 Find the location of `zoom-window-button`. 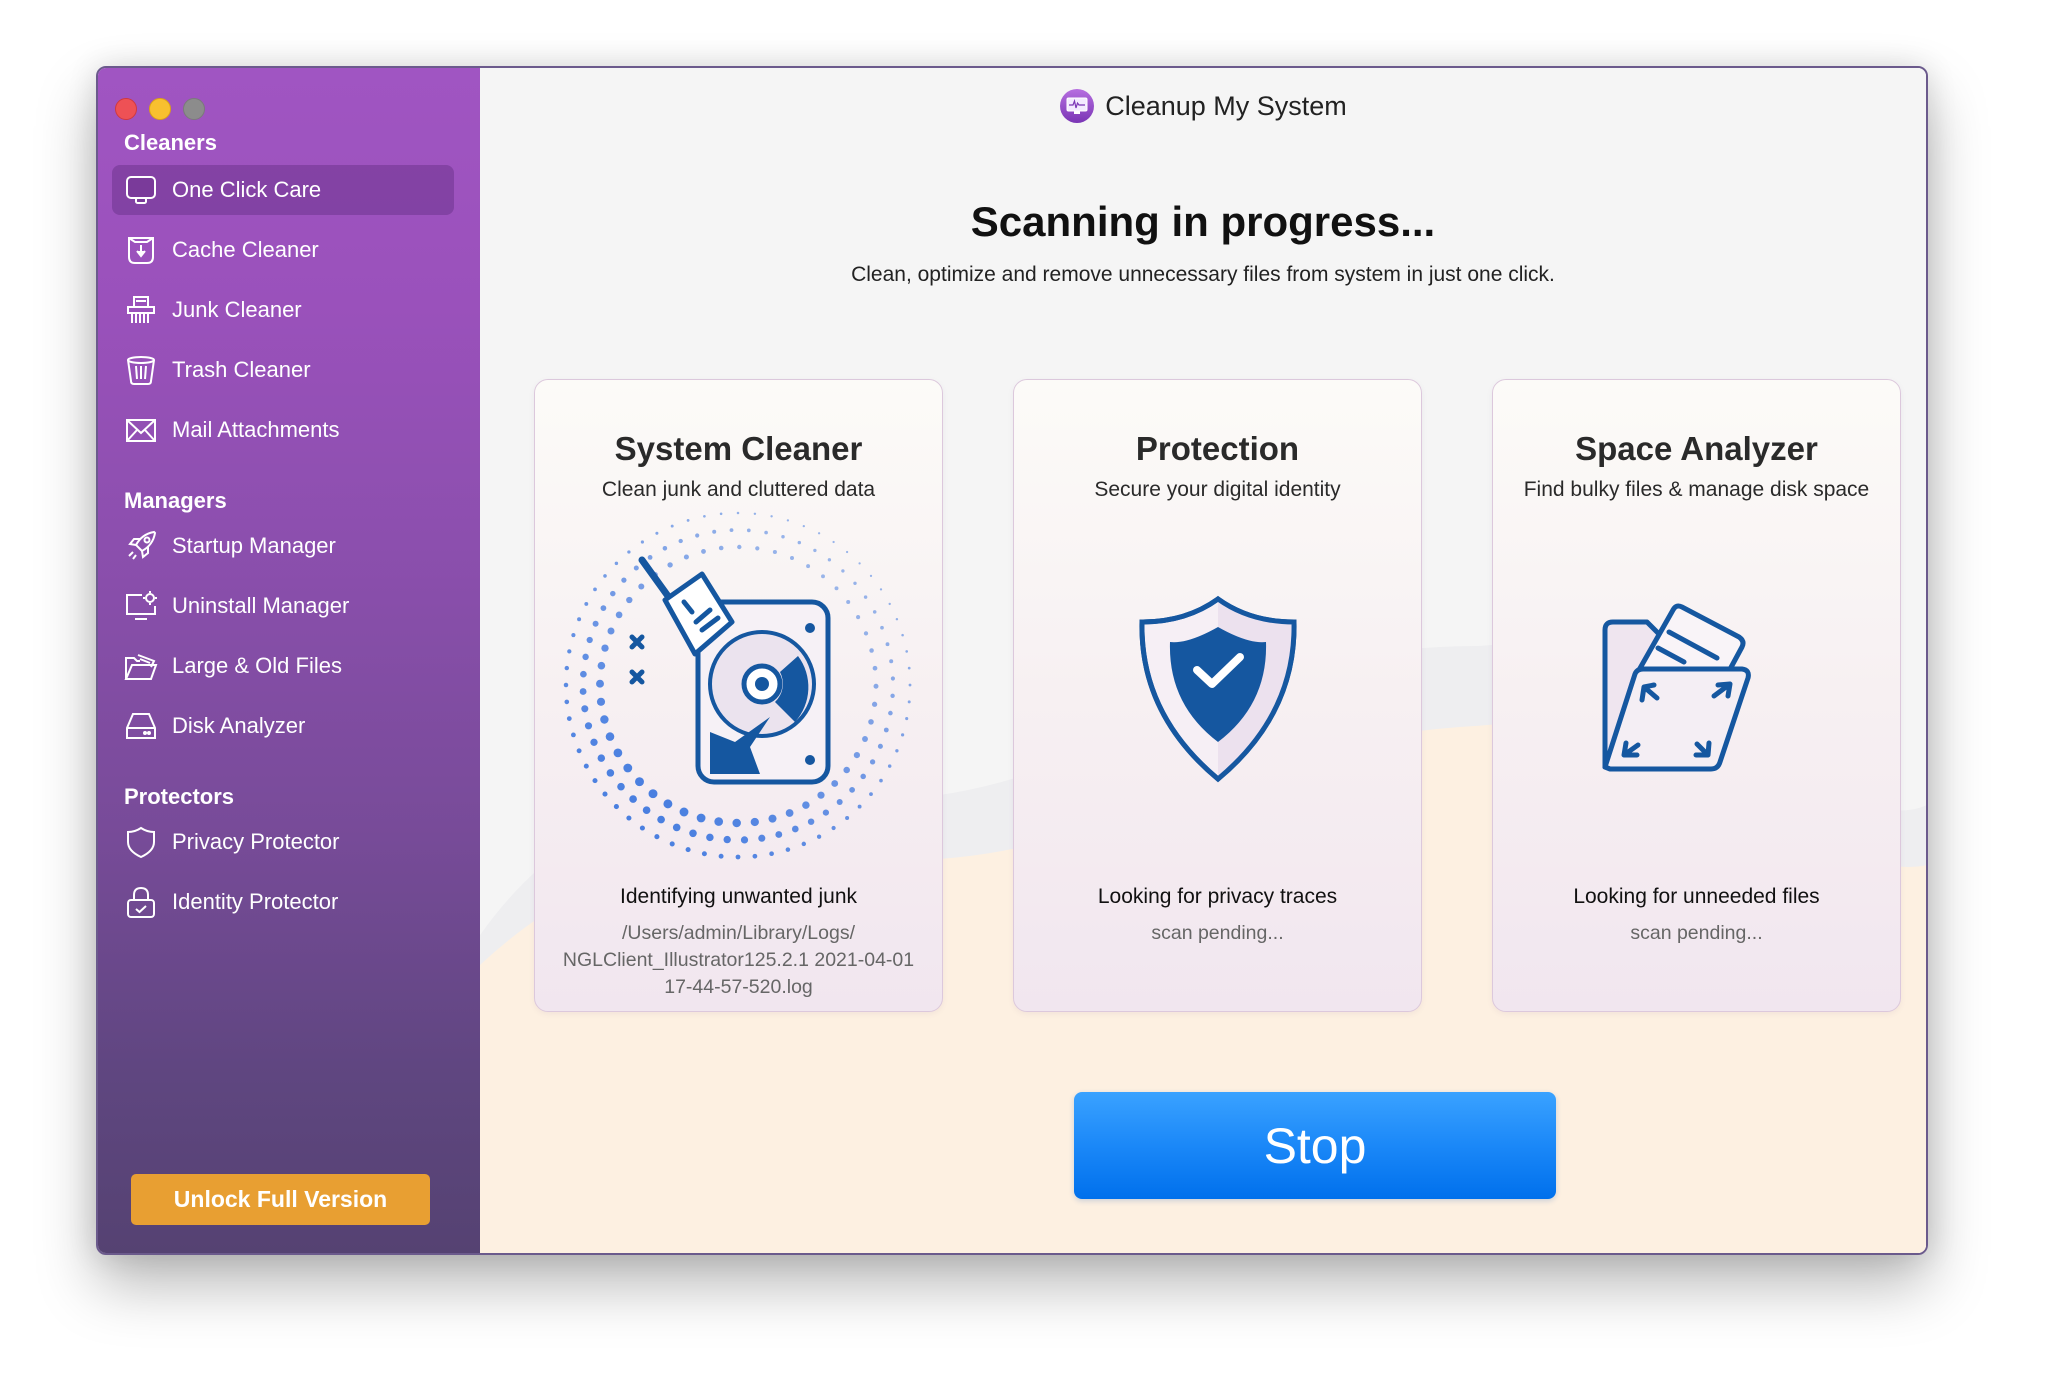

zoom-window-button is located at coordinates (194, 109).